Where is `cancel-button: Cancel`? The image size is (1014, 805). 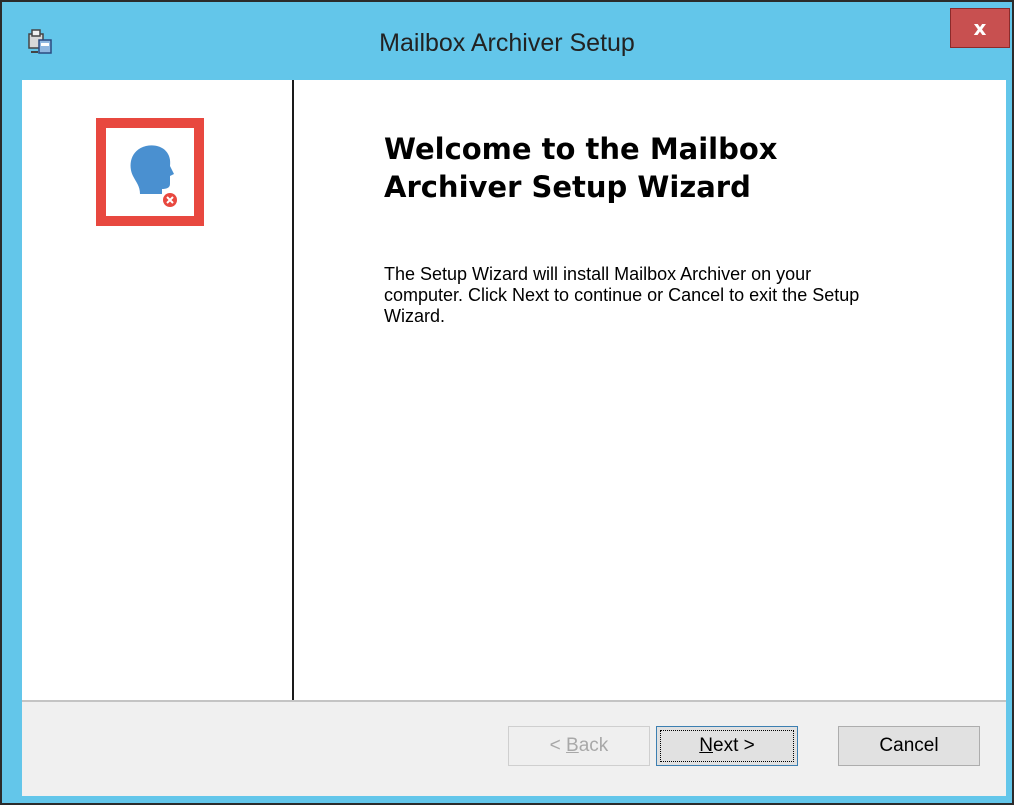 cancel-button: Cancel is located at coordinates (909, 746).